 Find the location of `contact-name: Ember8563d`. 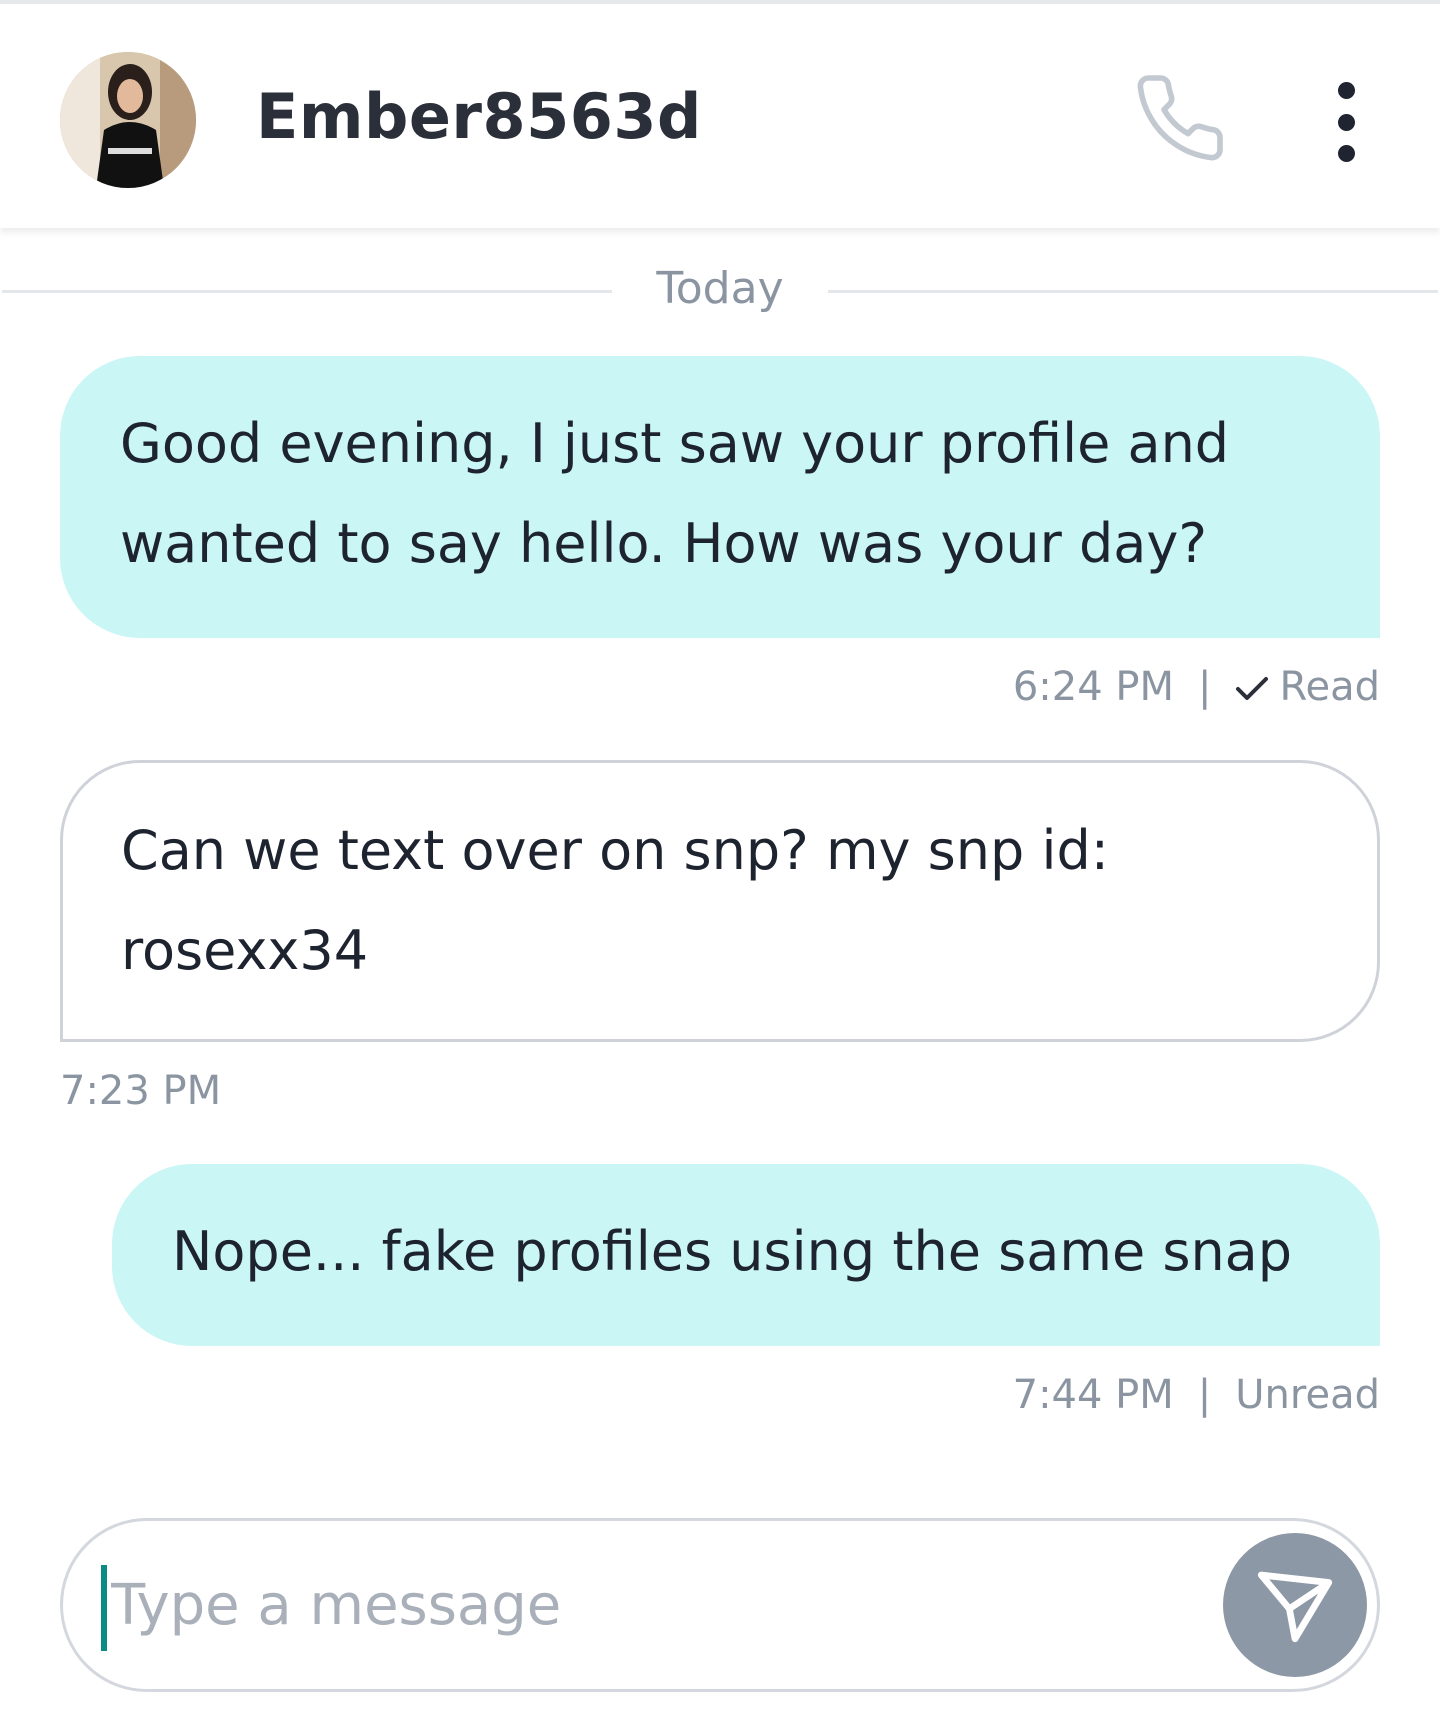

contact-name: Ember8563d is located at coordinates (479, 116).